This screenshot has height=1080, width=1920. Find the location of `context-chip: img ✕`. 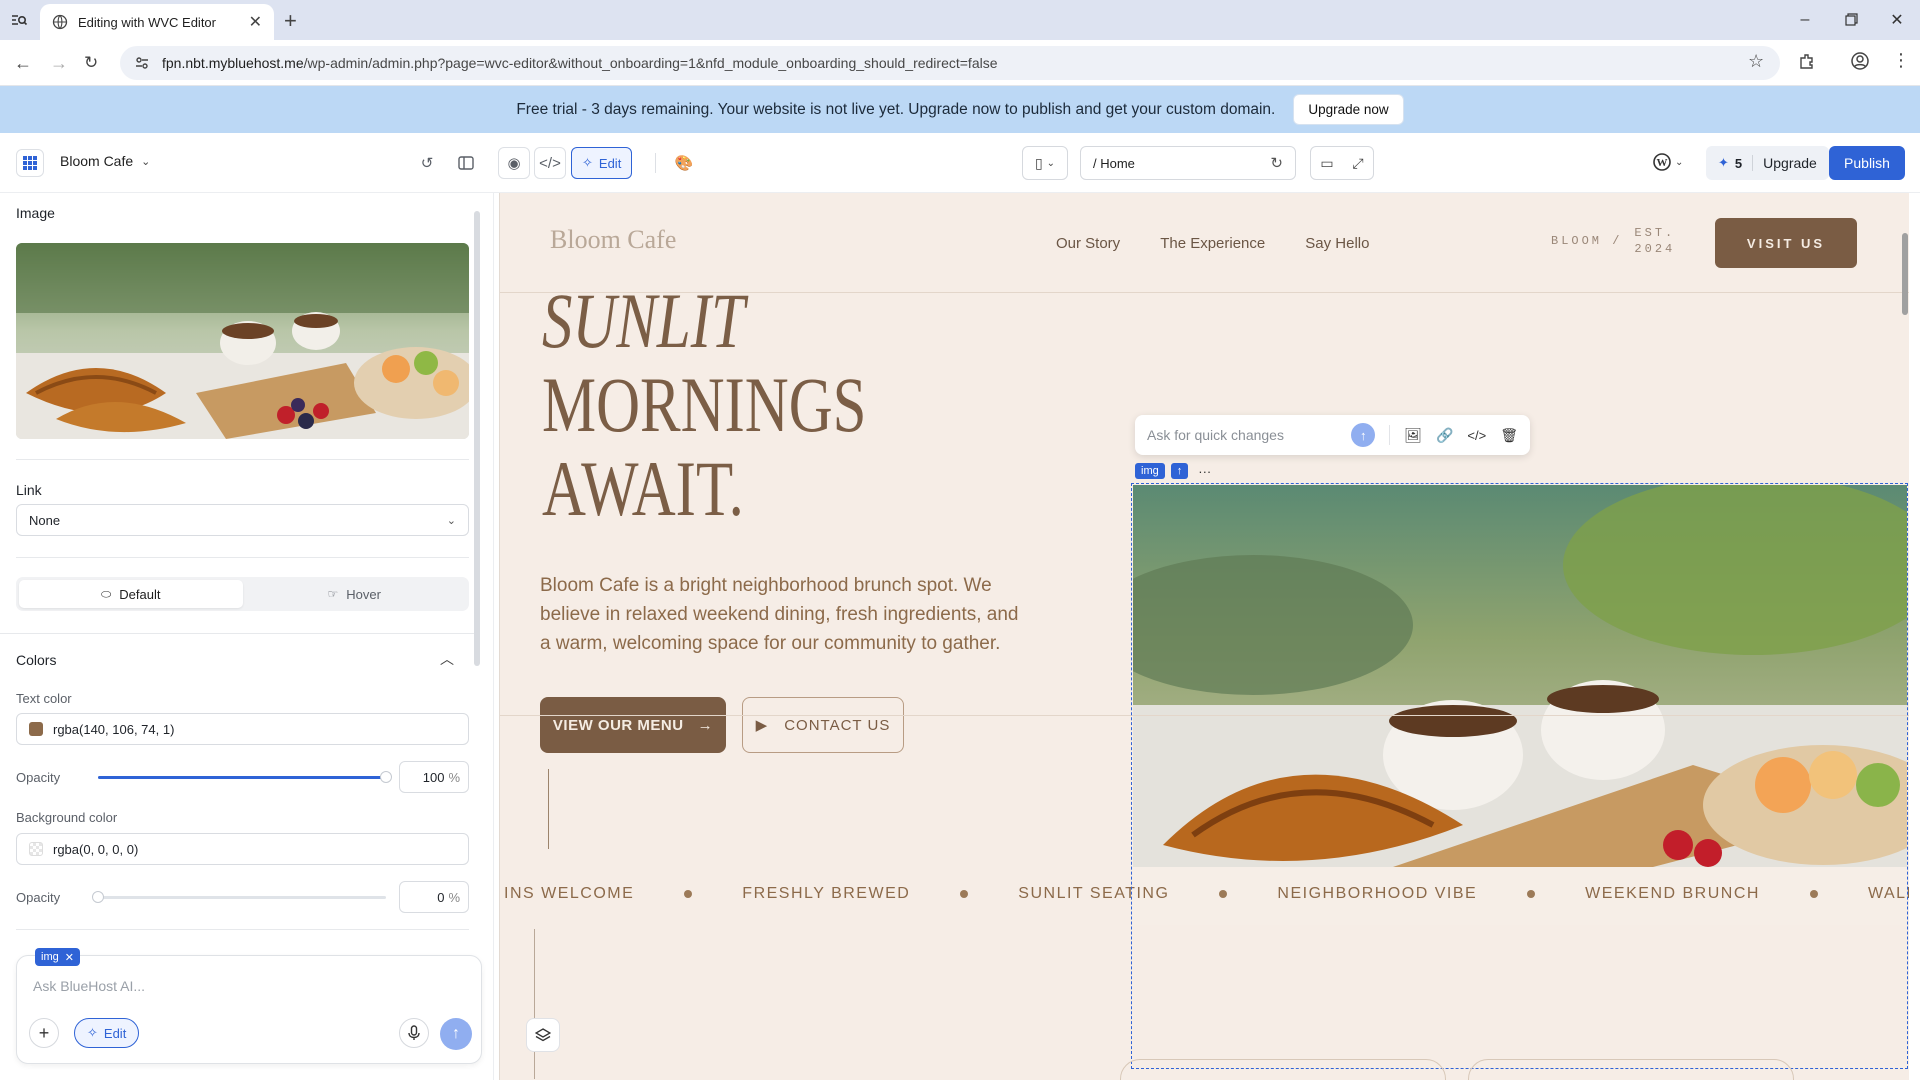

context-chip: img ✕ is located at coordinates (57, 957).